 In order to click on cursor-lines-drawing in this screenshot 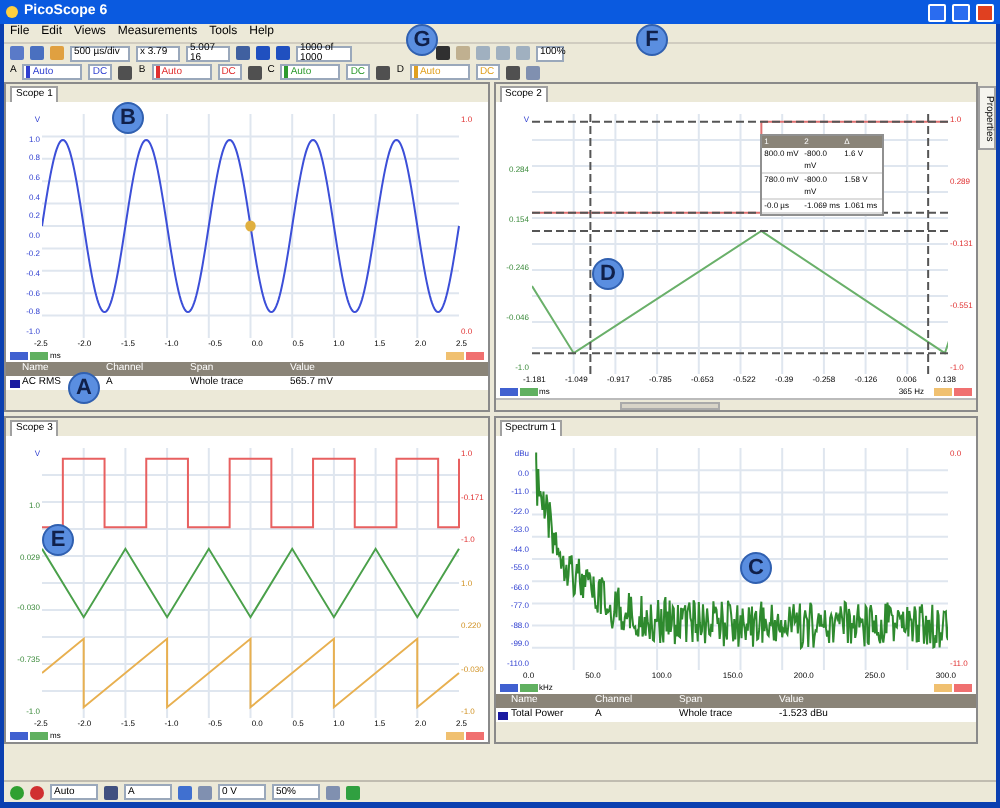, I will do `click(739, 244)`.